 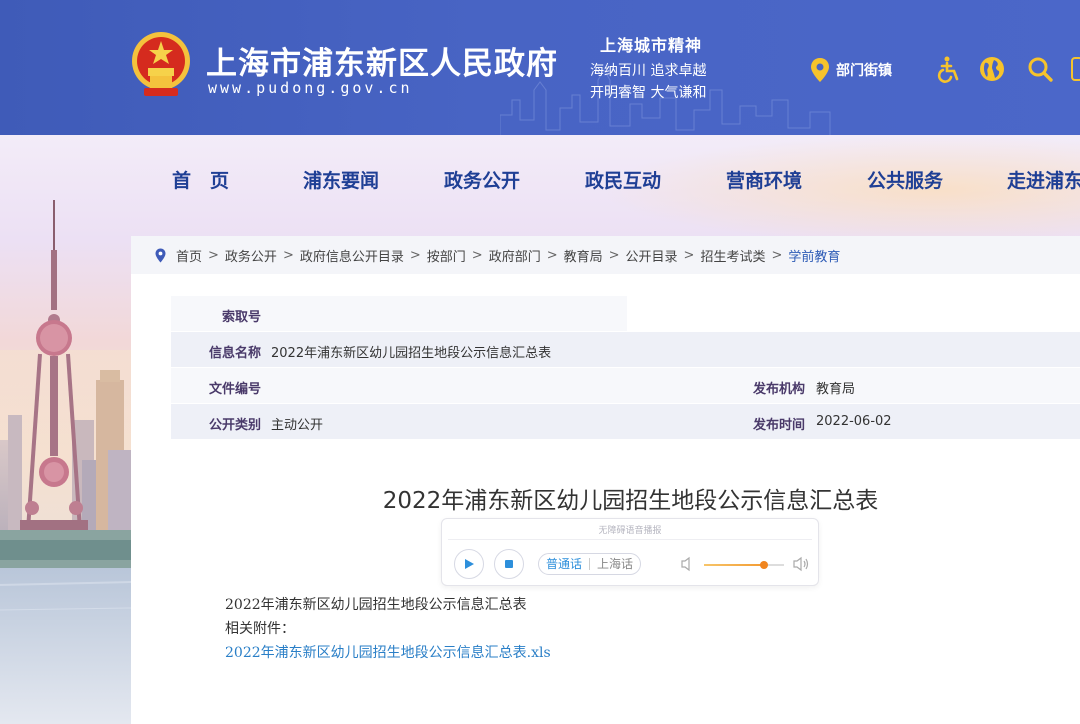 What do you see at coordinates (399, 313) in the screenshot?
I see `meta-row-index: 索取号` at bounding box center [399, 313].